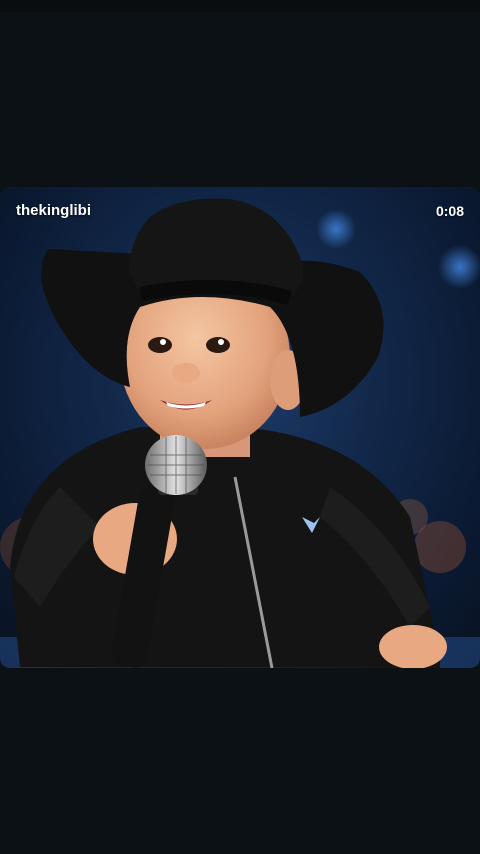 This screenshot has width=480, height=854. Describe the element at coordinates (449, 211) in the screenshot. I see `video-timestamp: 0:08` at that location.